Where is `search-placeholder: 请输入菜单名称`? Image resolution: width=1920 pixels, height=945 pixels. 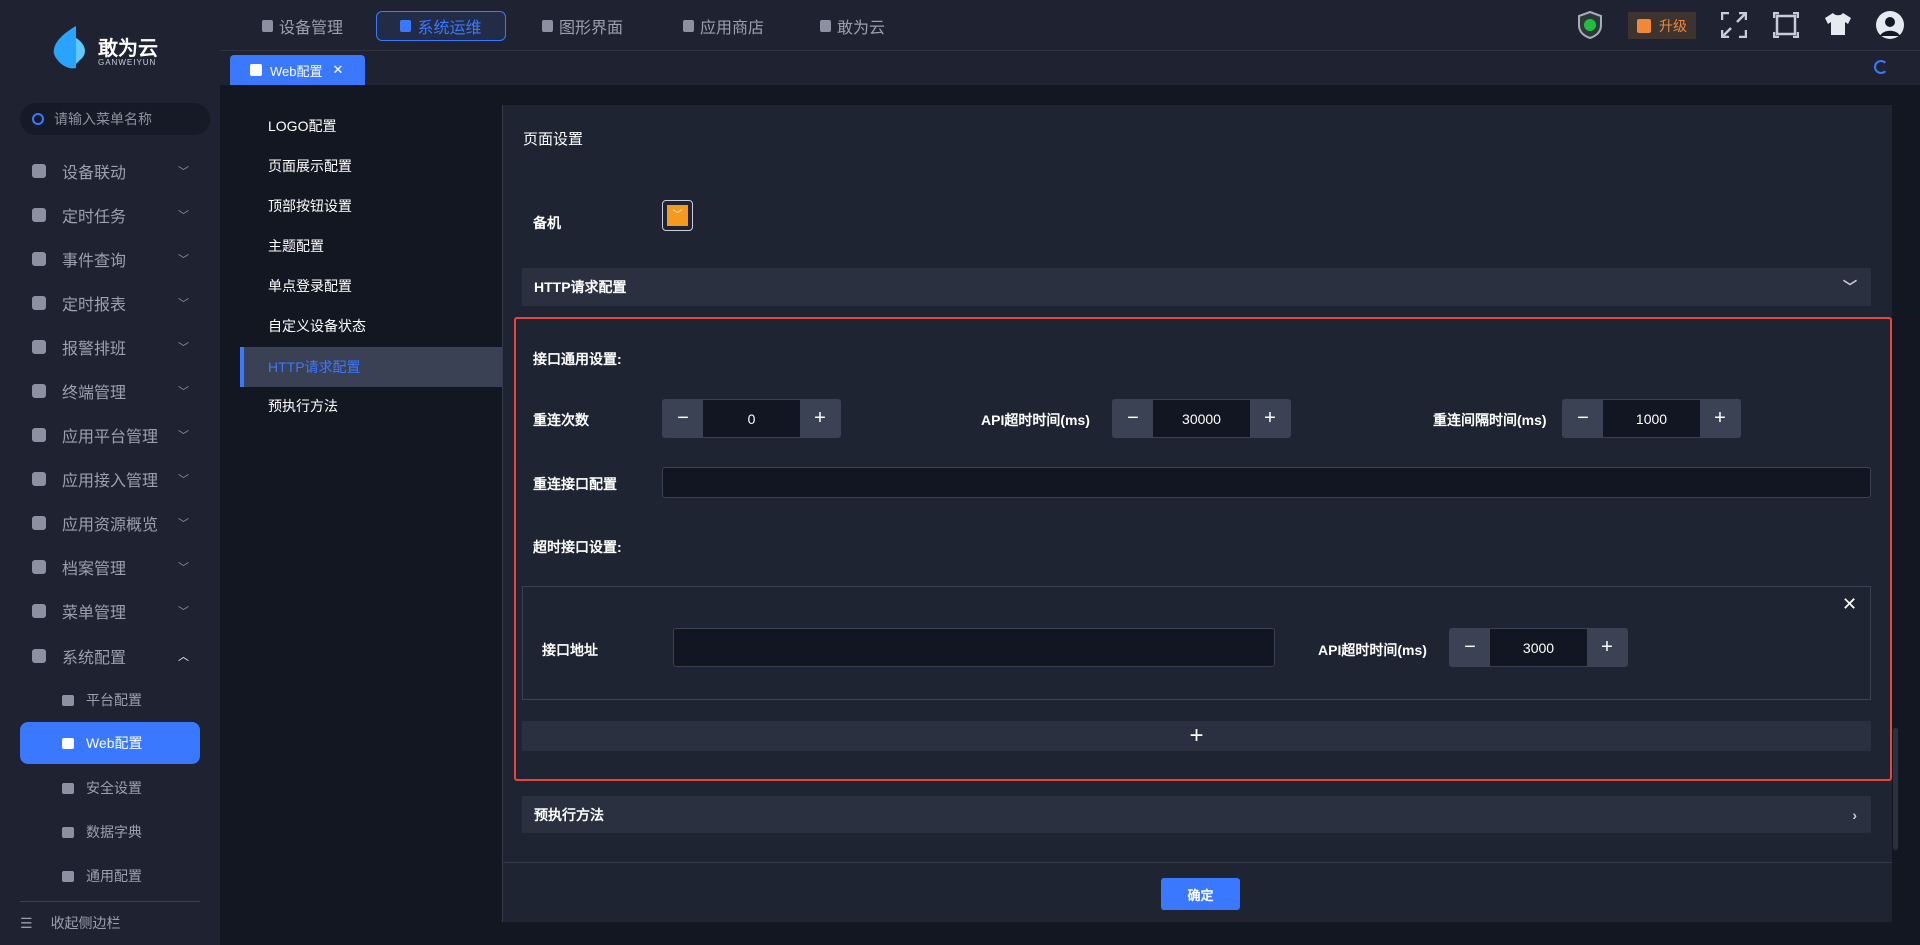
search-placeholder: 请输入菜单名称 is located at coordinates (103, 119).